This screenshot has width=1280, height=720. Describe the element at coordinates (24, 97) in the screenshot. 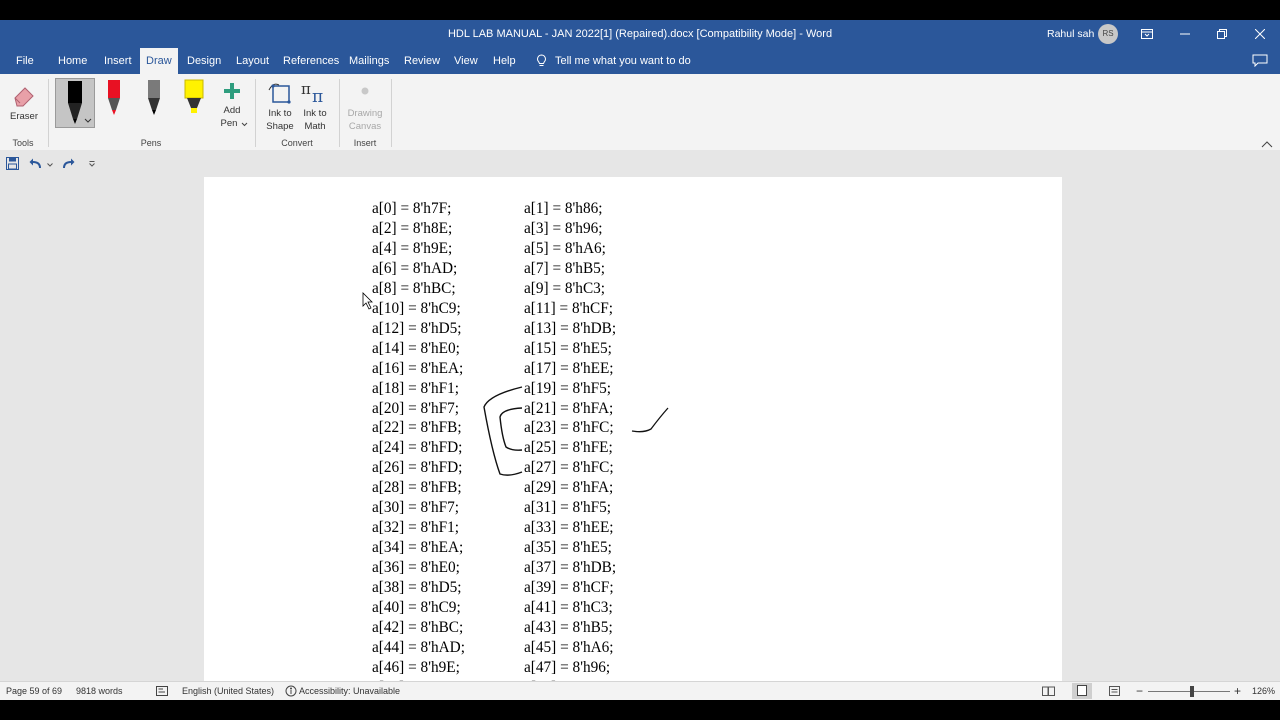

I see `eraser-icon` at that location.